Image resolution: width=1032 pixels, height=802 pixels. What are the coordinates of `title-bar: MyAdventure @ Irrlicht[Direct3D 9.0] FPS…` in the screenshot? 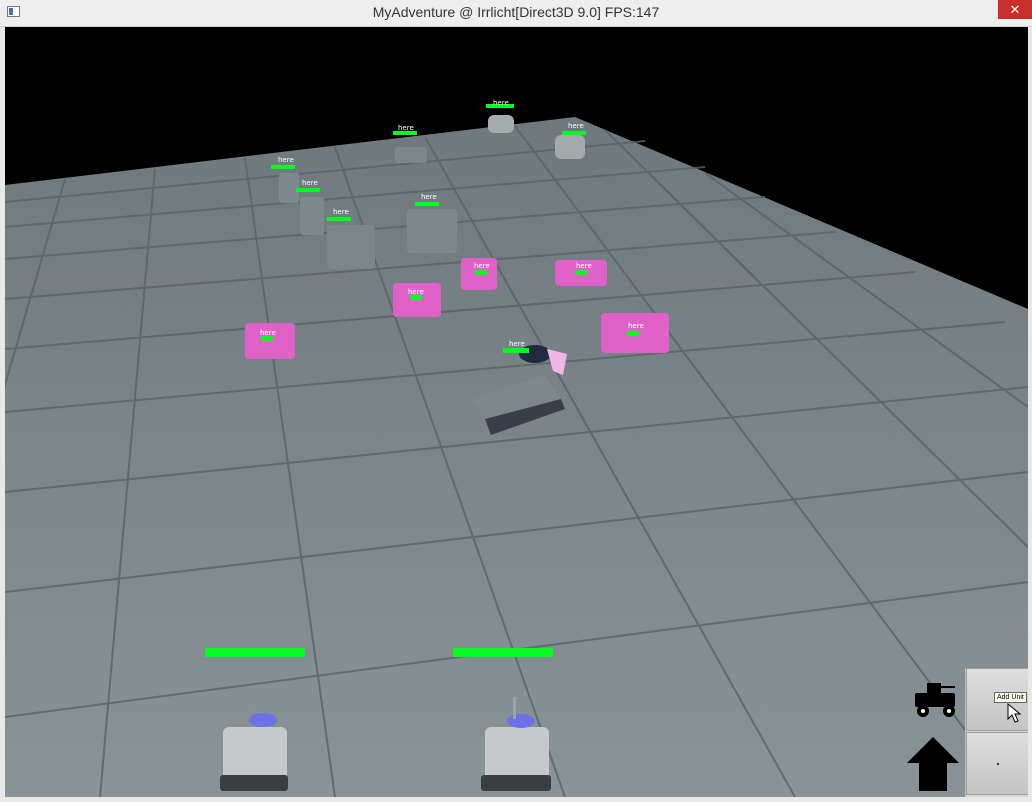 It's located at (516, 13).